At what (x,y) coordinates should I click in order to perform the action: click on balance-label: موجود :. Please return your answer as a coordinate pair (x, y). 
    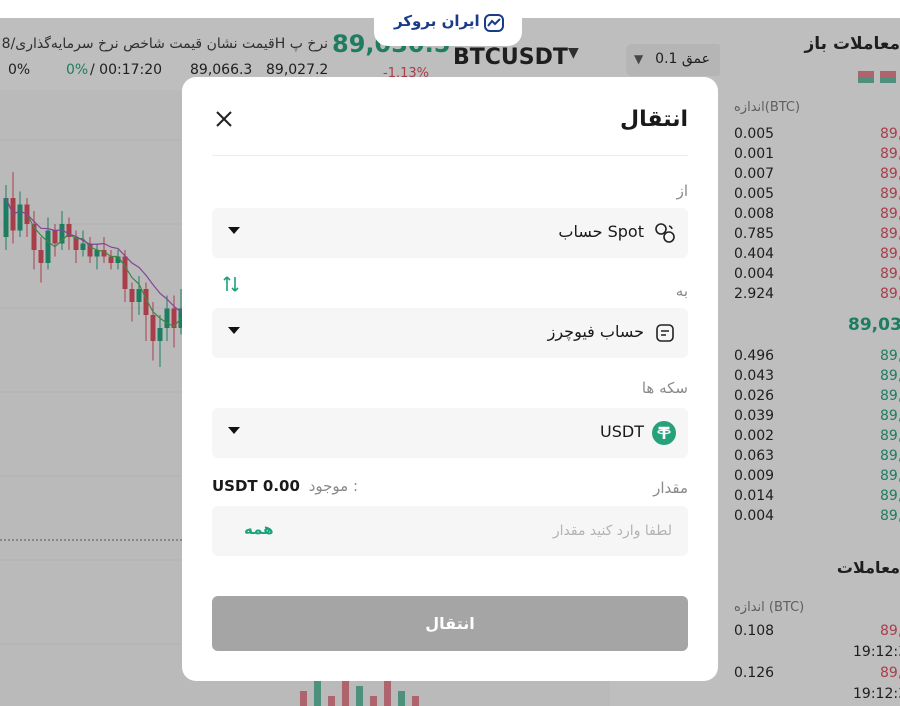
    Looking at the image, I should click on (333, 486).